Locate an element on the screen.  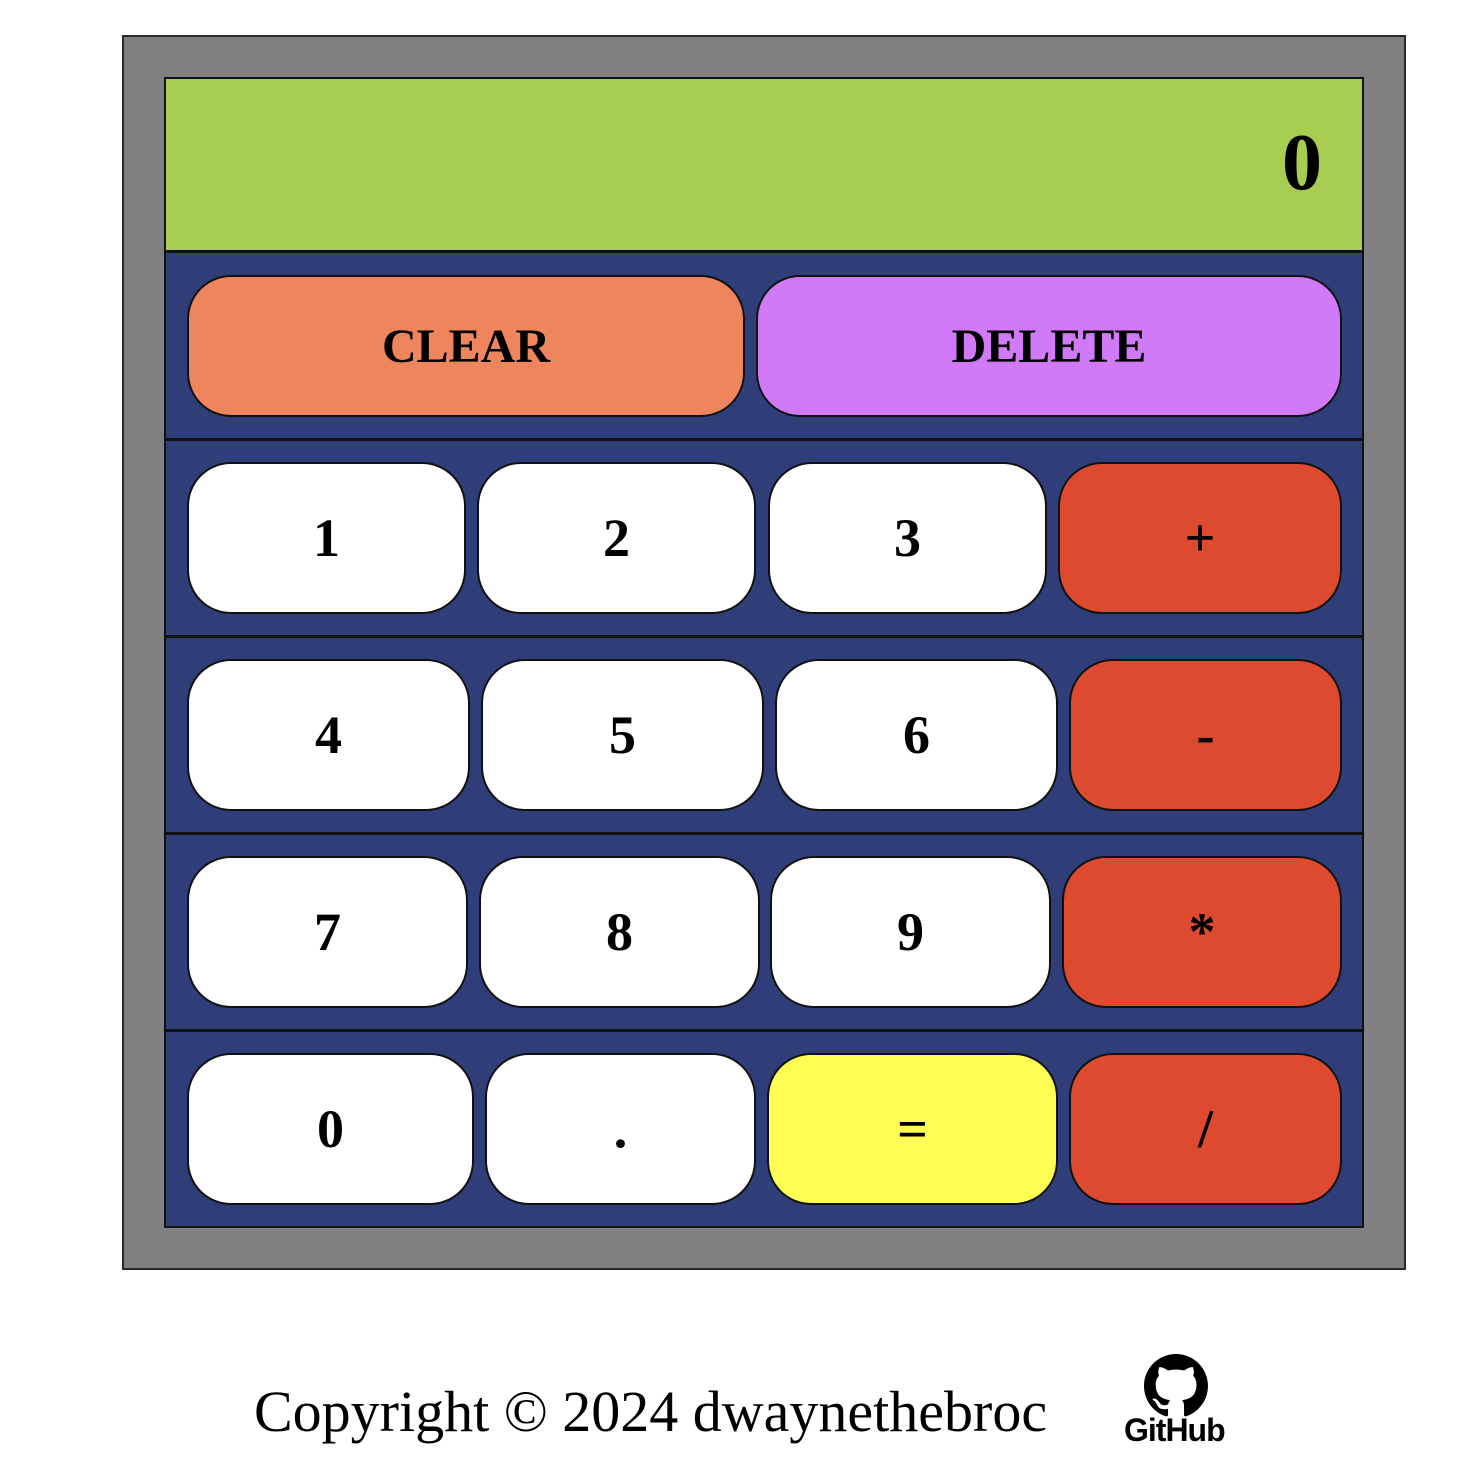
key-2: 2 is located at coordinates (616, 538).